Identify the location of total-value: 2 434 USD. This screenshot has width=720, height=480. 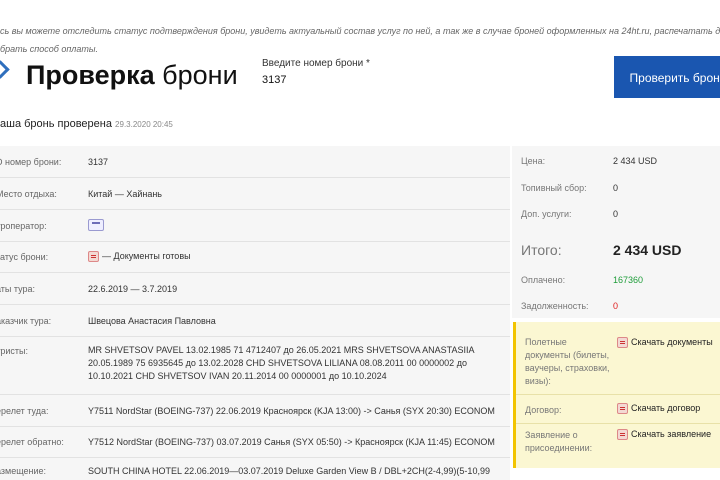
(647, 250).